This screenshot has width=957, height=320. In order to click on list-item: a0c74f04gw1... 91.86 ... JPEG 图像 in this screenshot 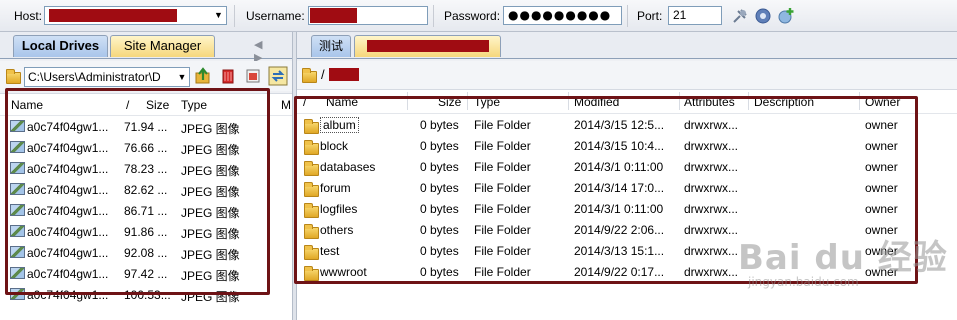, I will do `click(146, 232)`.